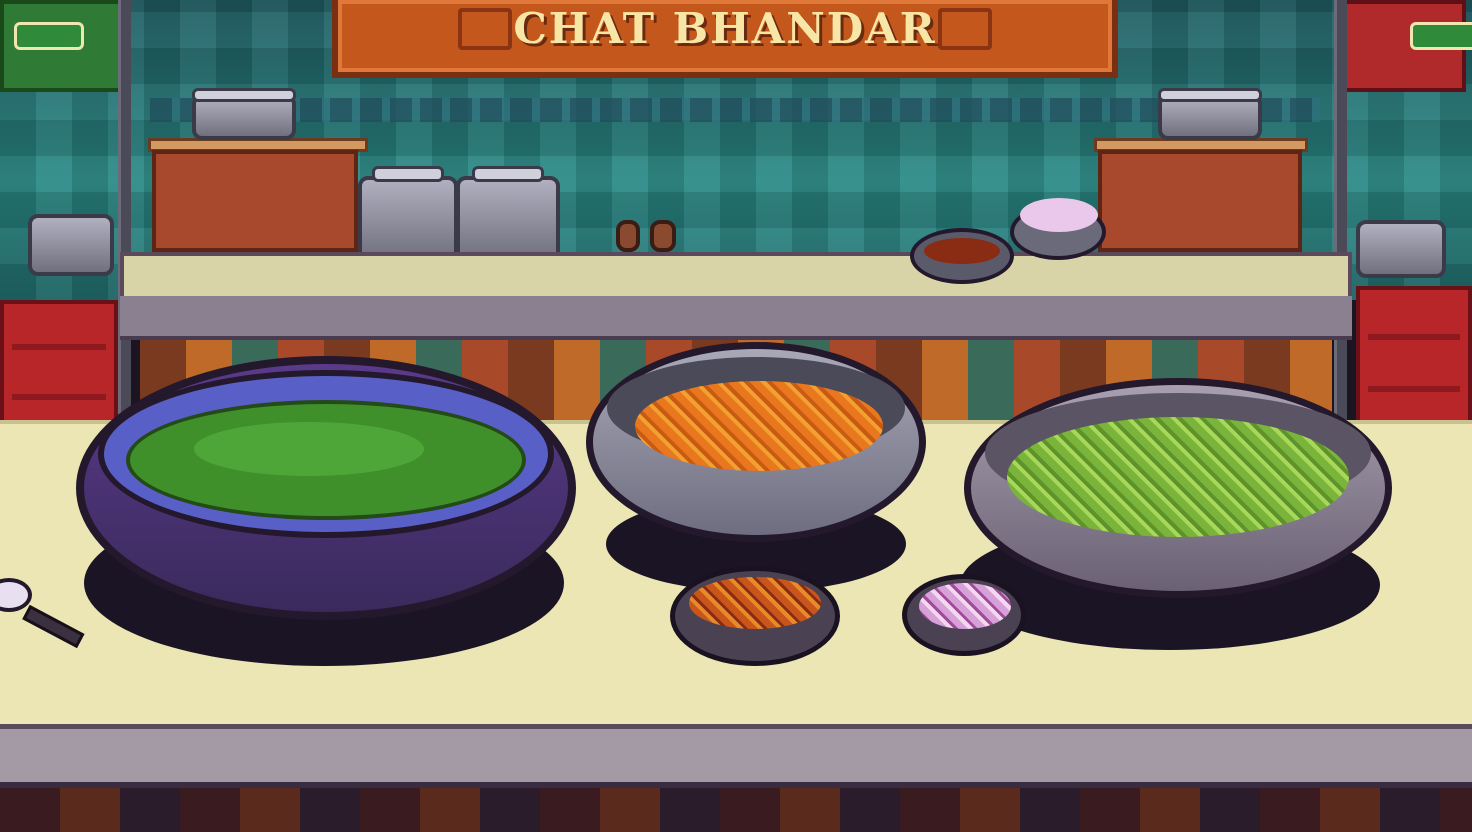  I want to click on right-pillar, so click(1340, 210).